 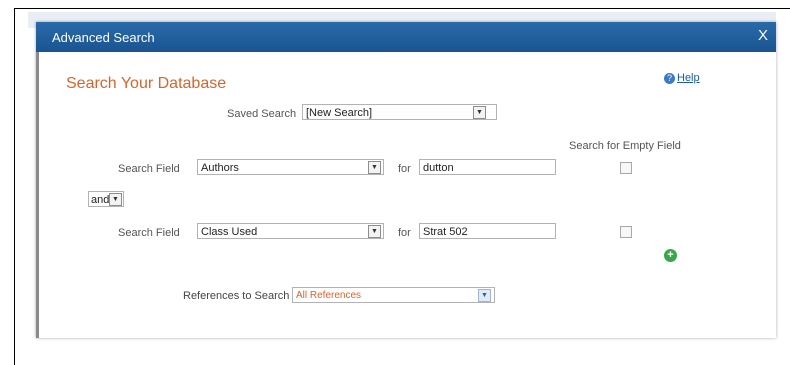 I want to click on search-term-input-2: Strat 502, so click(x=487, y=231).